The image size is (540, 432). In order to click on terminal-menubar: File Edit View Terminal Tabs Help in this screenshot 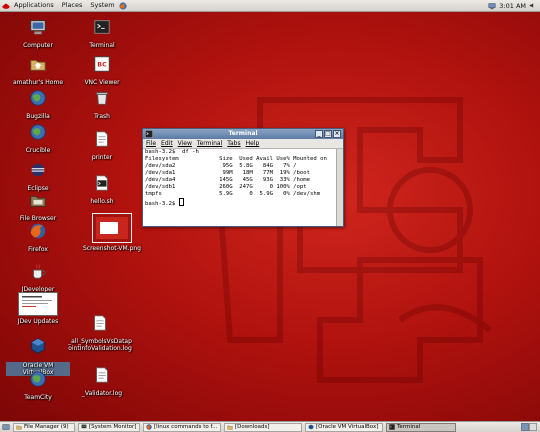, I will do `click(243, 144)`.